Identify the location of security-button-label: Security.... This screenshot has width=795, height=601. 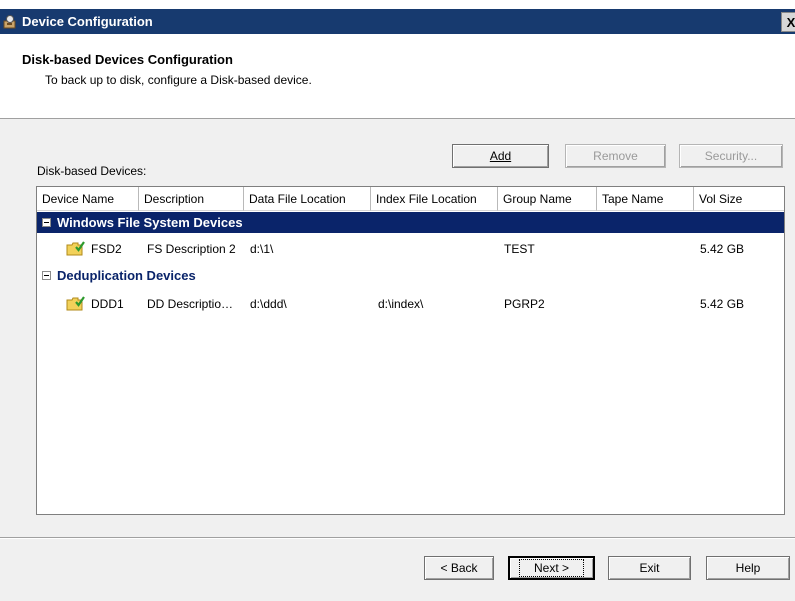
(731, 156).